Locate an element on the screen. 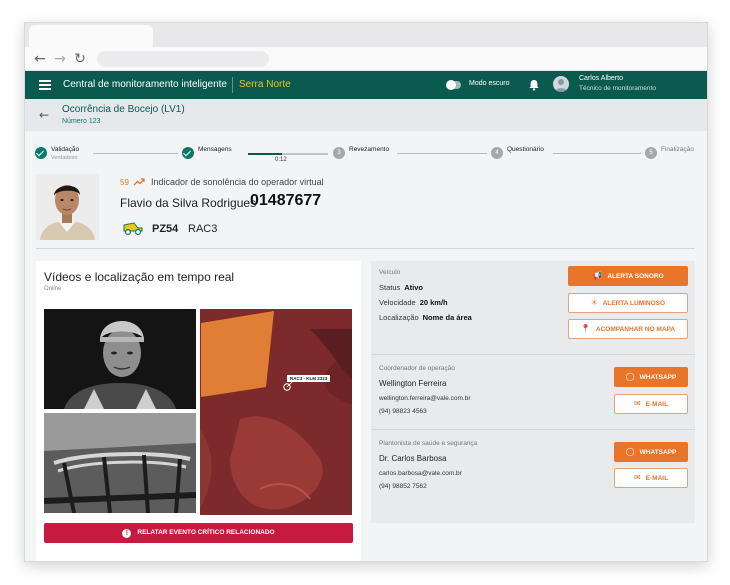 This screenshot has height=585, width=730. step-label: Validação is located at coordinates (65, 149).